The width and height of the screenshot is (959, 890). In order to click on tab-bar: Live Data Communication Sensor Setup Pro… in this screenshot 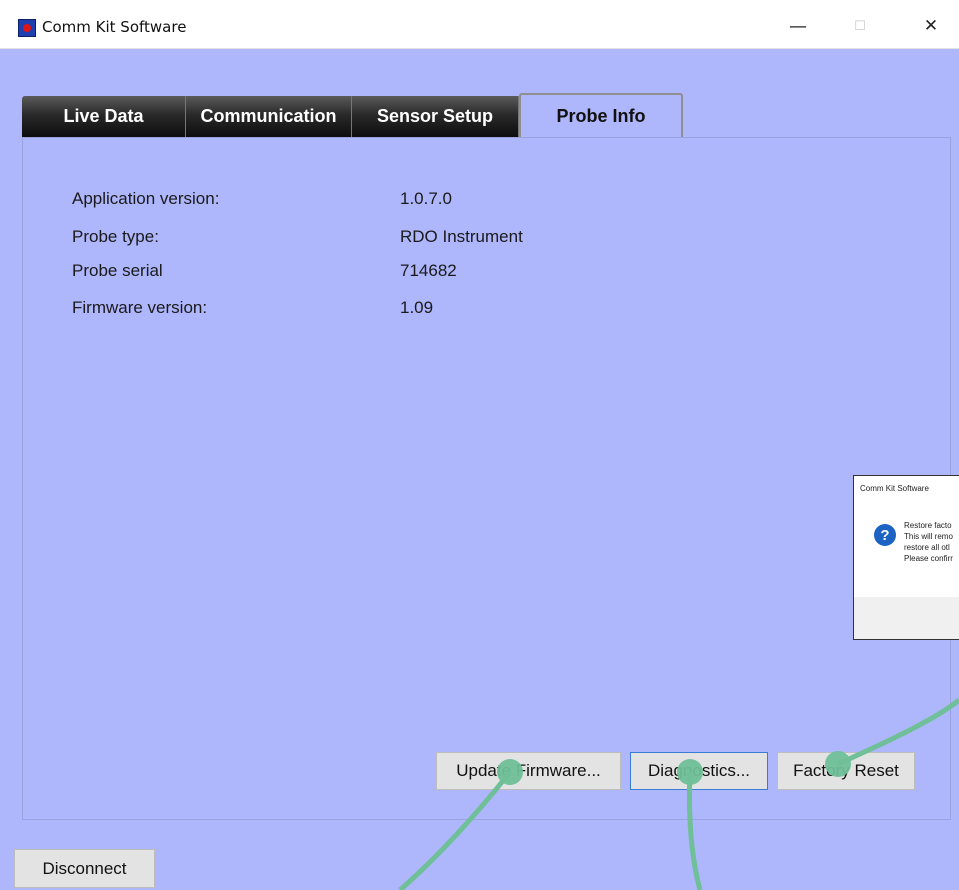, I will do `click(354, 115)`.